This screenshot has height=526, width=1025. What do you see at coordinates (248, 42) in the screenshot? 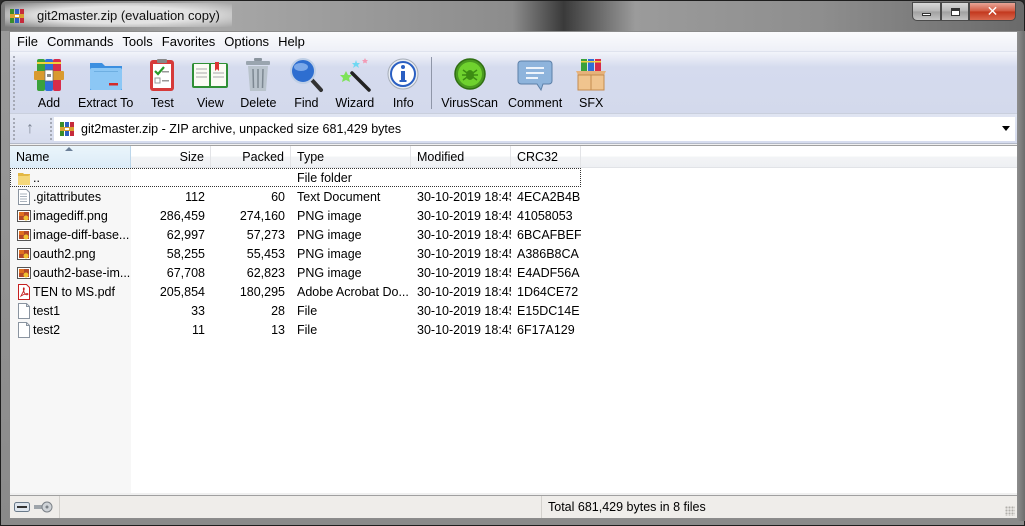
I see `menu-options: Options` at bounding box center [248, 42].